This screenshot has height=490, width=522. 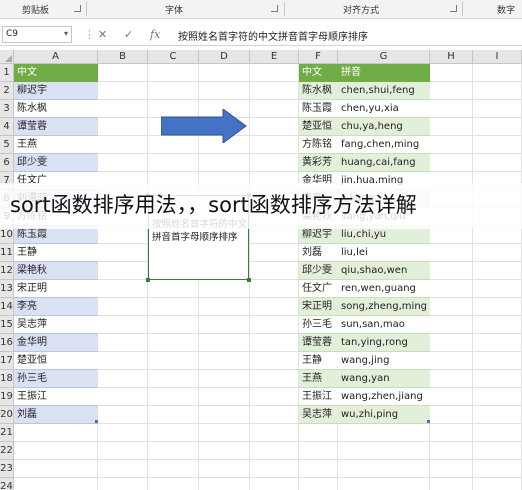 What do you see at coordinates (318, 57) in the screenshot?
I see `column-header-f: F` at bounding box center [318, 57].